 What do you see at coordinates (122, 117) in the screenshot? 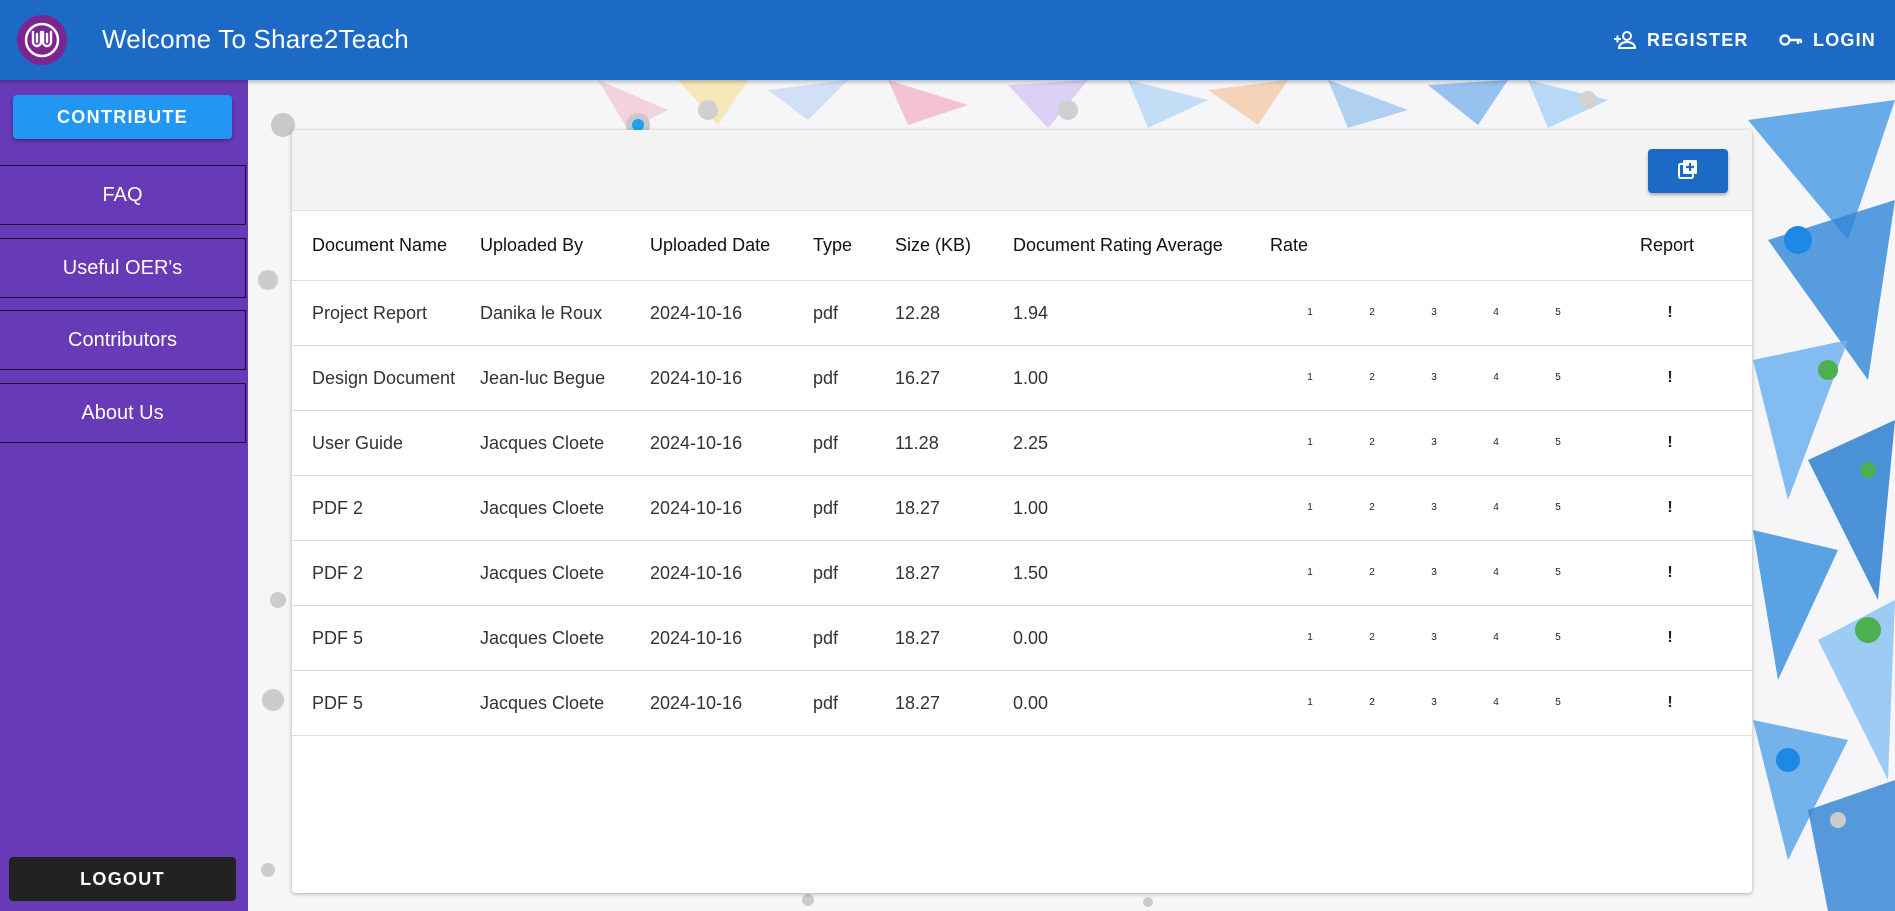
I see `contribute-button: CONTRIBUTE` at bounding box center [122, 117].